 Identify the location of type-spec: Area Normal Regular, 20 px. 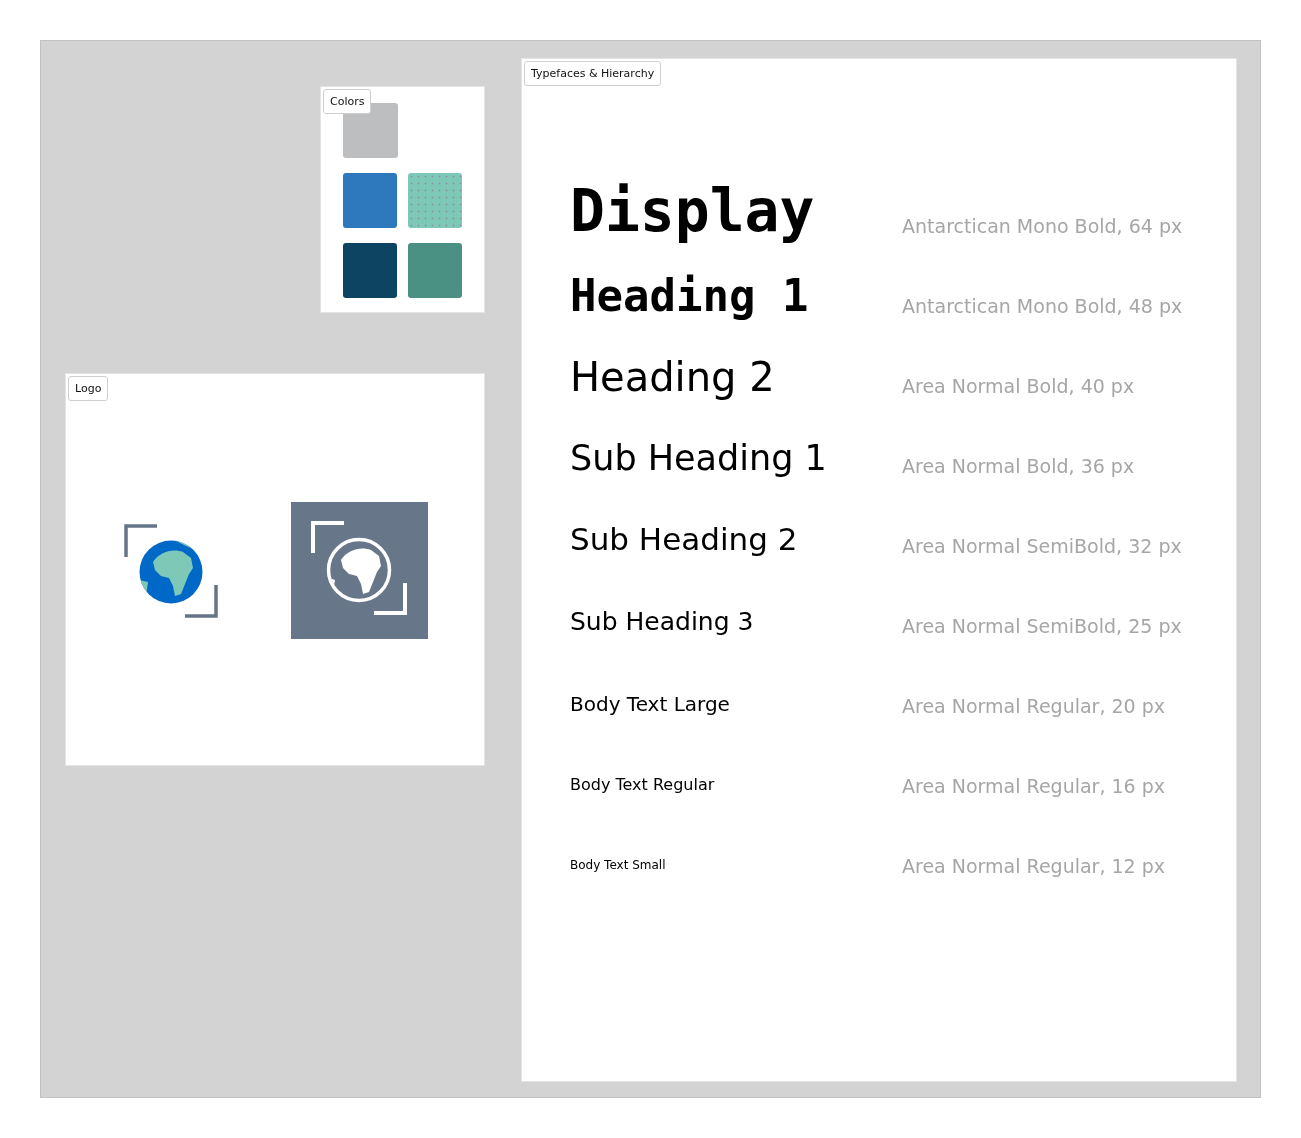
(1034, 706).